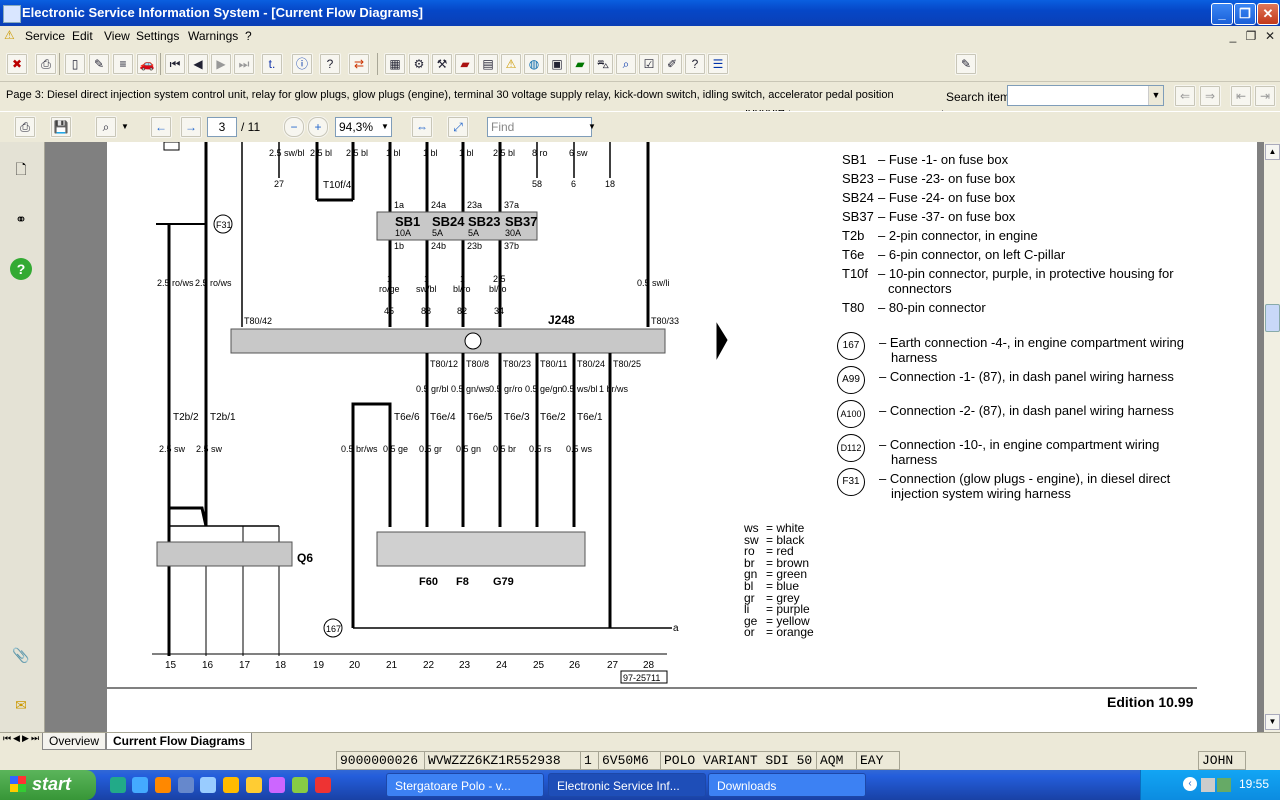 The height and width of the screenshot is (800, 1280). Describe the element at coordinates (534, 64) in the screenshot. I see `globe-icon: ◍` at that location.